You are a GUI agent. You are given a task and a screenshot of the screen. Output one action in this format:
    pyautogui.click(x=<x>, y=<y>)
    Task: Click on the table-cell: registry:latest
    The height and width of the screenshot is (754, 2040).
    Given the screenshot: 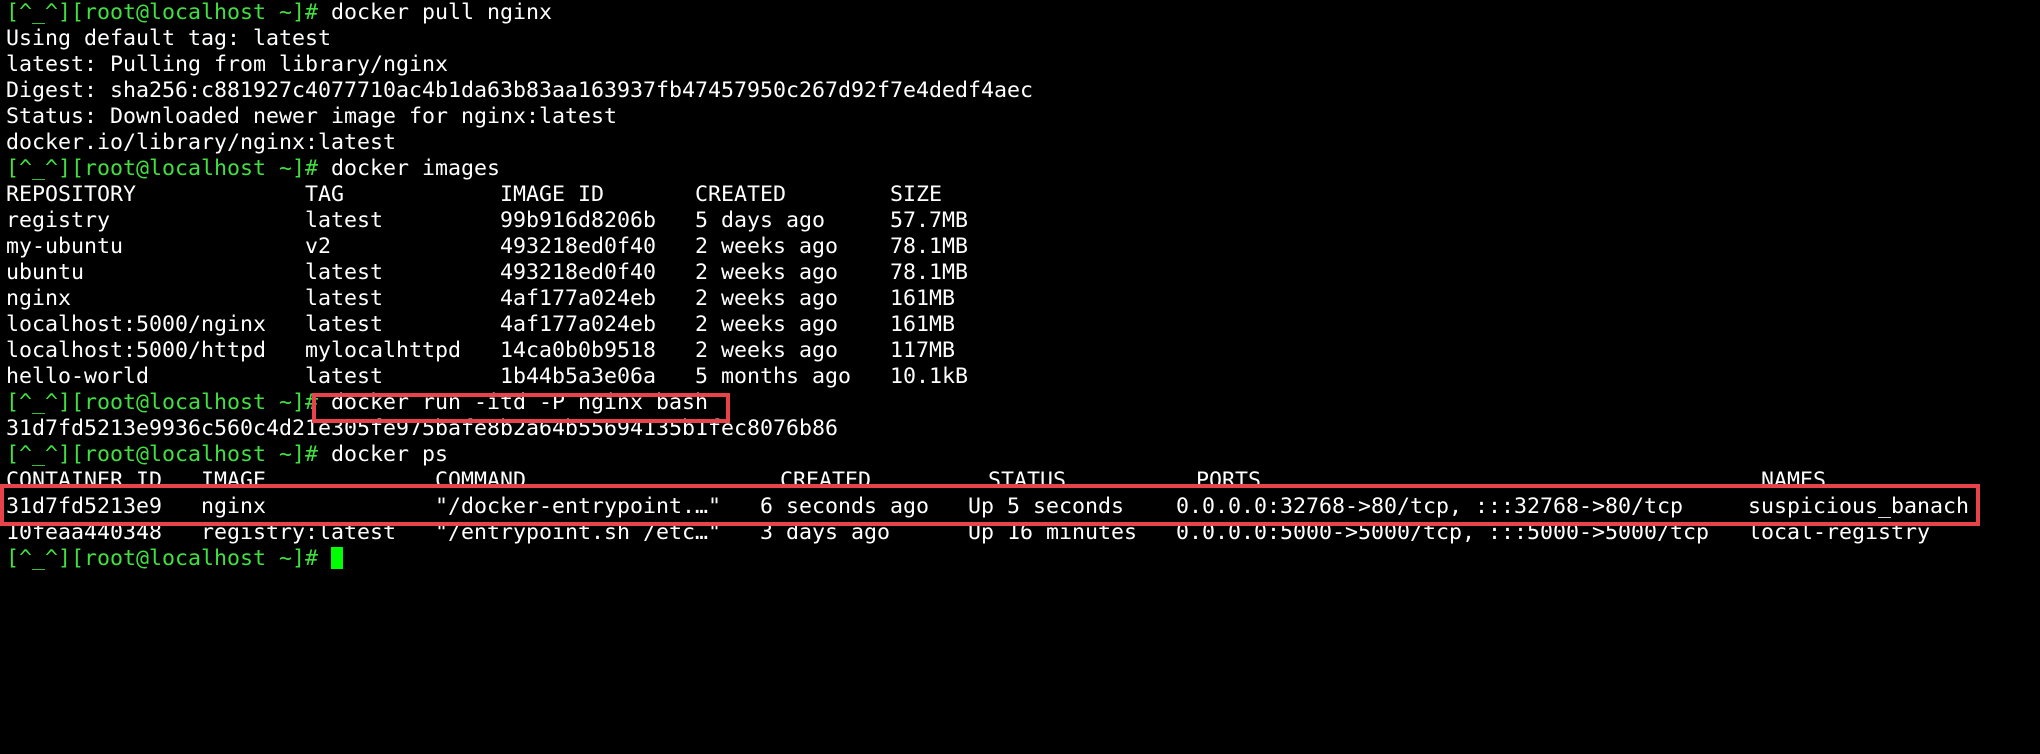 What is the action you would take?
    pyautogui.click(x=299, y=532)
    